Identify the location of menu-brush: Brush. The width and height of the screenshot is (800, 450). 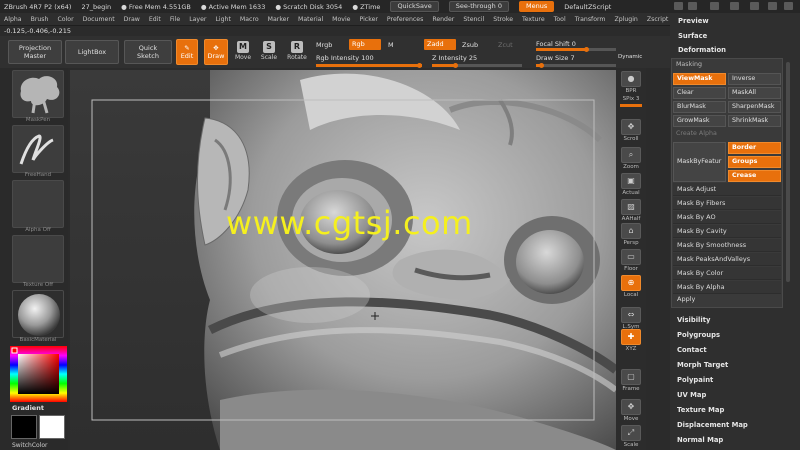
(40, 19).